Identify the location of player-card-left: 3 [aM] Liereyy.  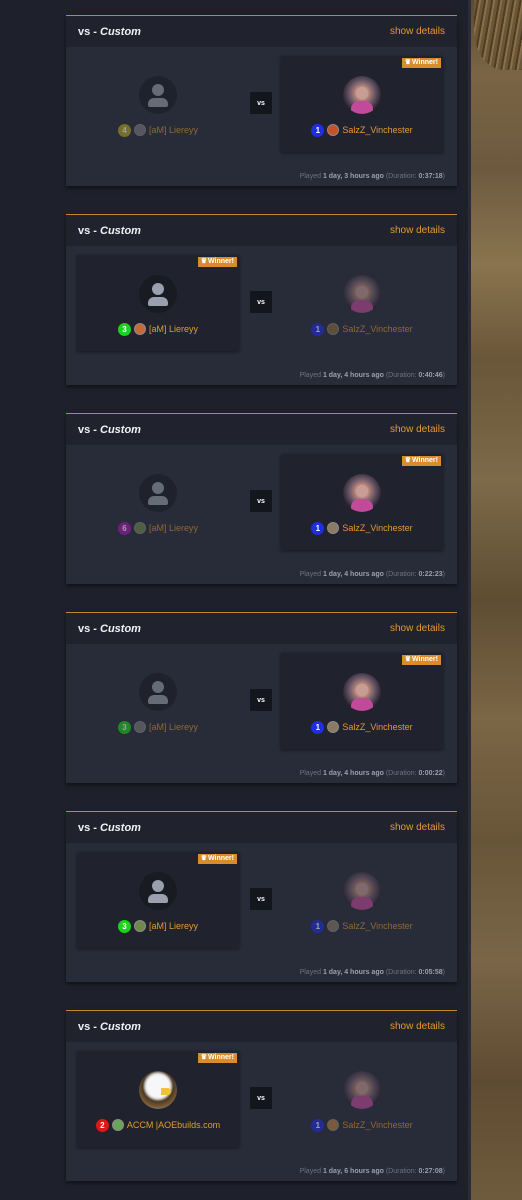
(158, 701).